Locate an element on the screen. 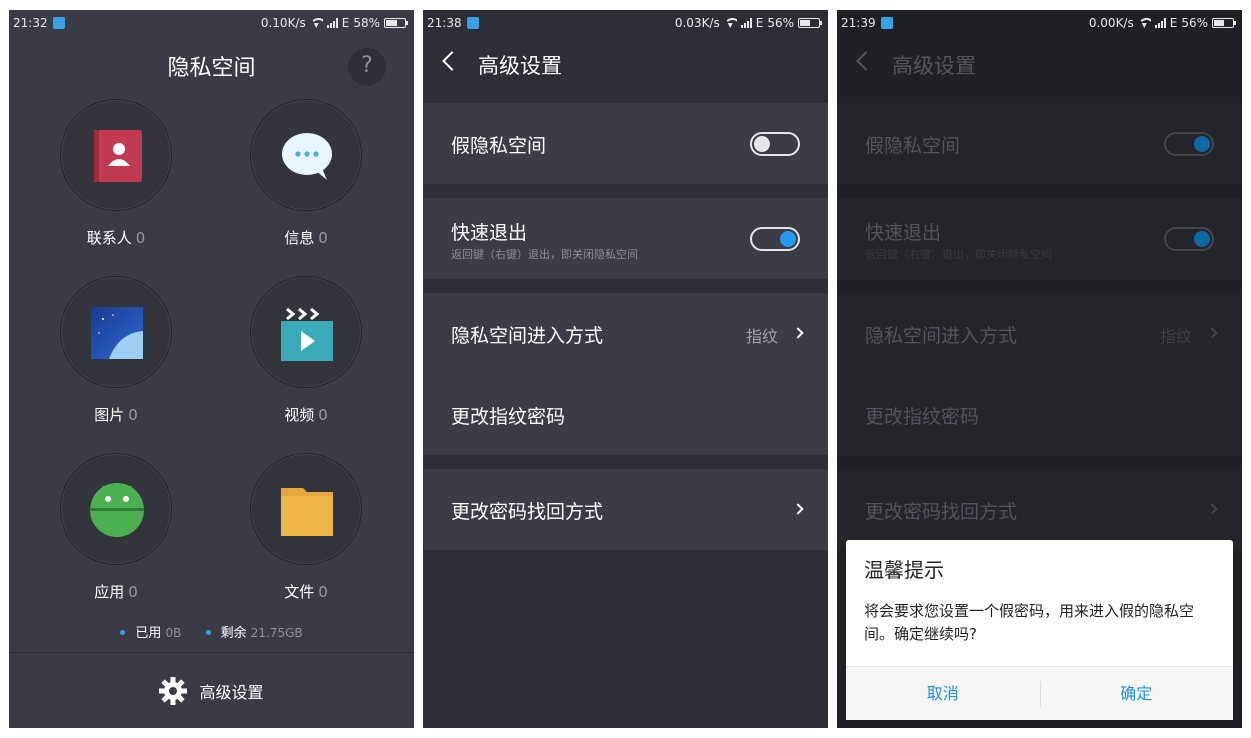 The width and height of the screenshot is (1251, 738). tile-label: 图片 is located at coordinates (109, 415).